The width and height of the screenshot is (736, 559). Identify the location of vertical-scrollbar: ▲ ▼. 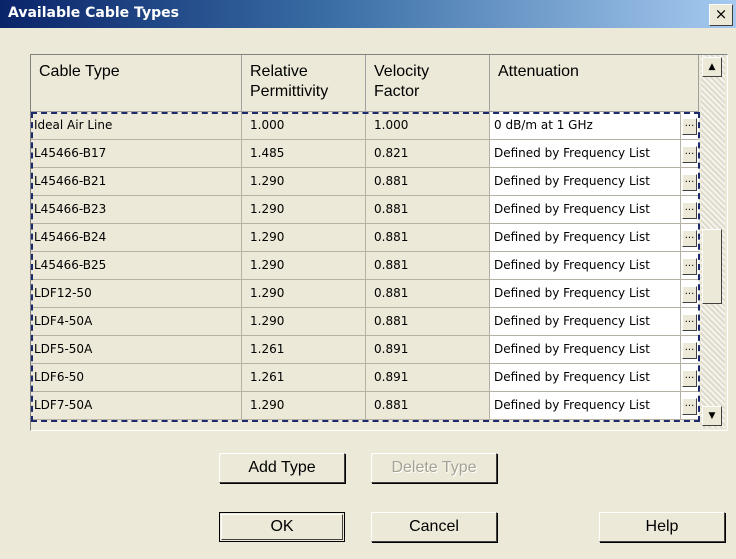
(713, 241).